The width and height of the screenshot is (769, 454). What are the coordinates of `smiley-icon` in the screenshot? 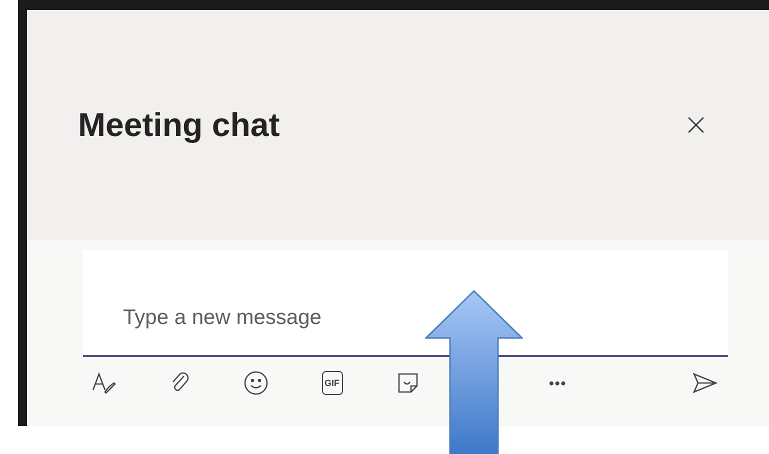 It's located at (256, 383).